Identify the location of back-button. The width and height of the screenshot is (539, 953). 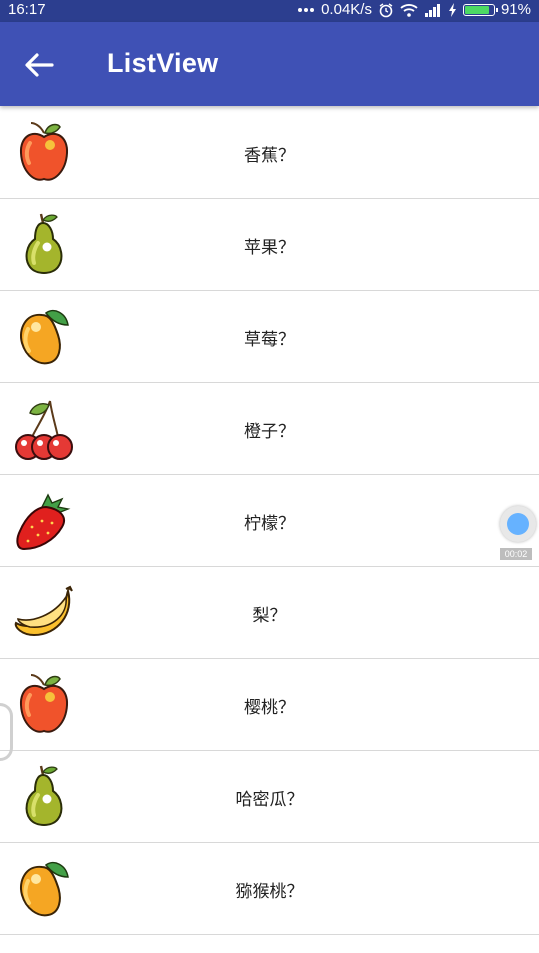
(39, 65).